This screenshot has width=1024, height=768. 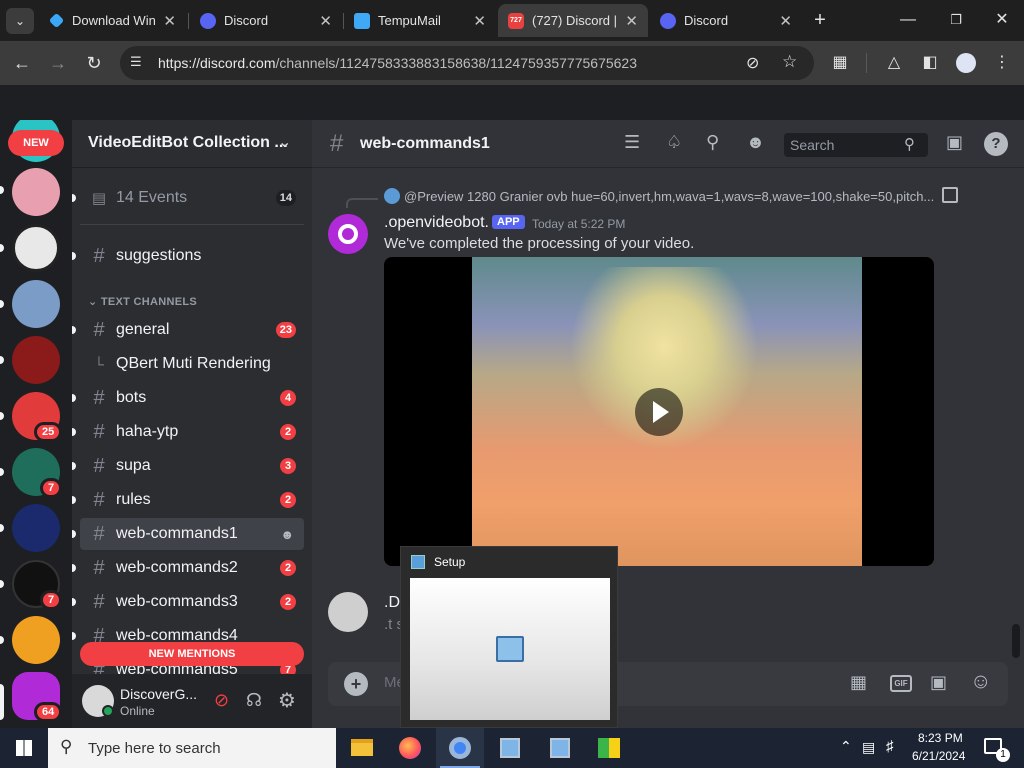 I want to click on forward-button: →, so click(x=58, y=63).